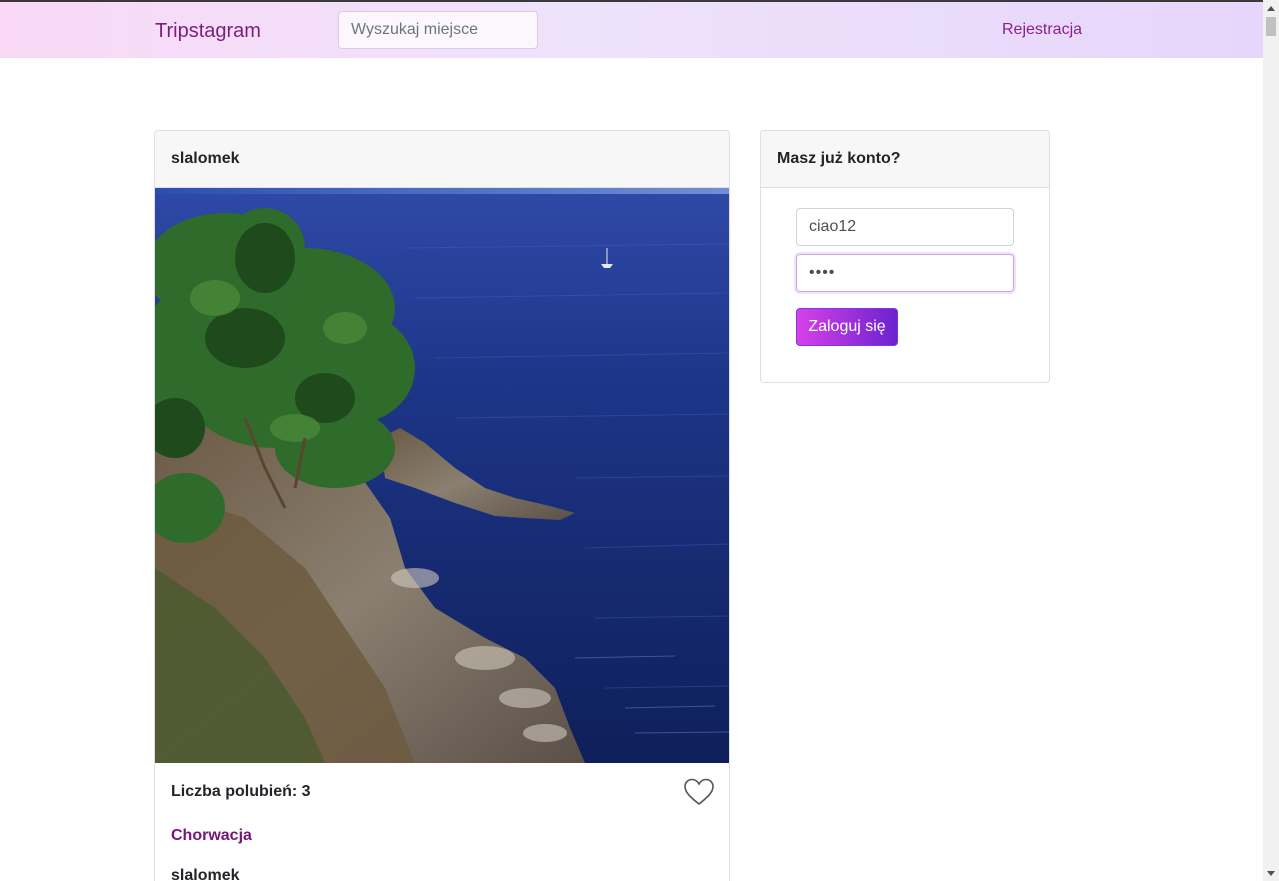 This screenshot has width=1279, height=881. Describe the element at coordinates (438, 30) in the screenshot. I see `search-input` at that location.